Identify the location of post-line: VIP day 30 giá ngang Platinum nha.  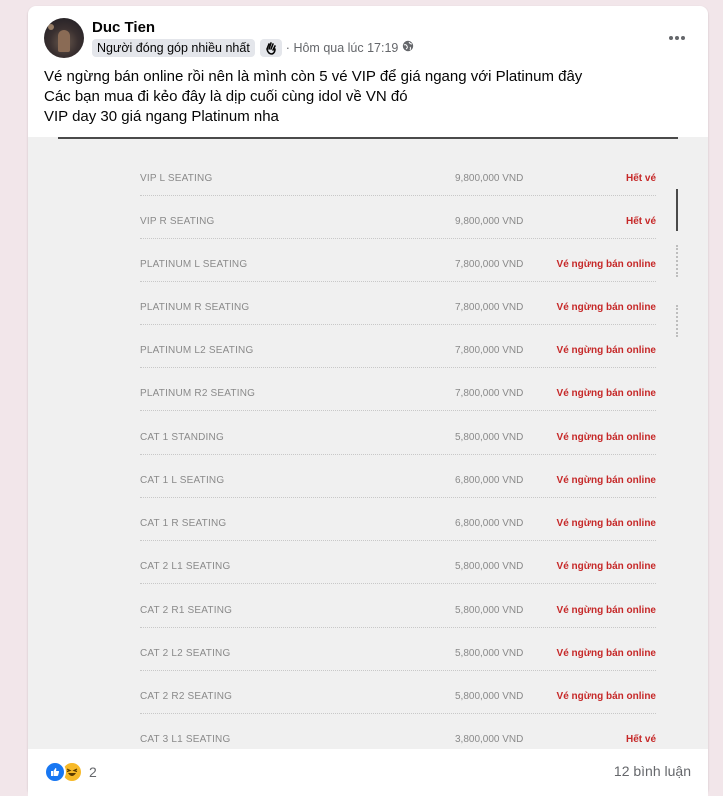
(161, 116).